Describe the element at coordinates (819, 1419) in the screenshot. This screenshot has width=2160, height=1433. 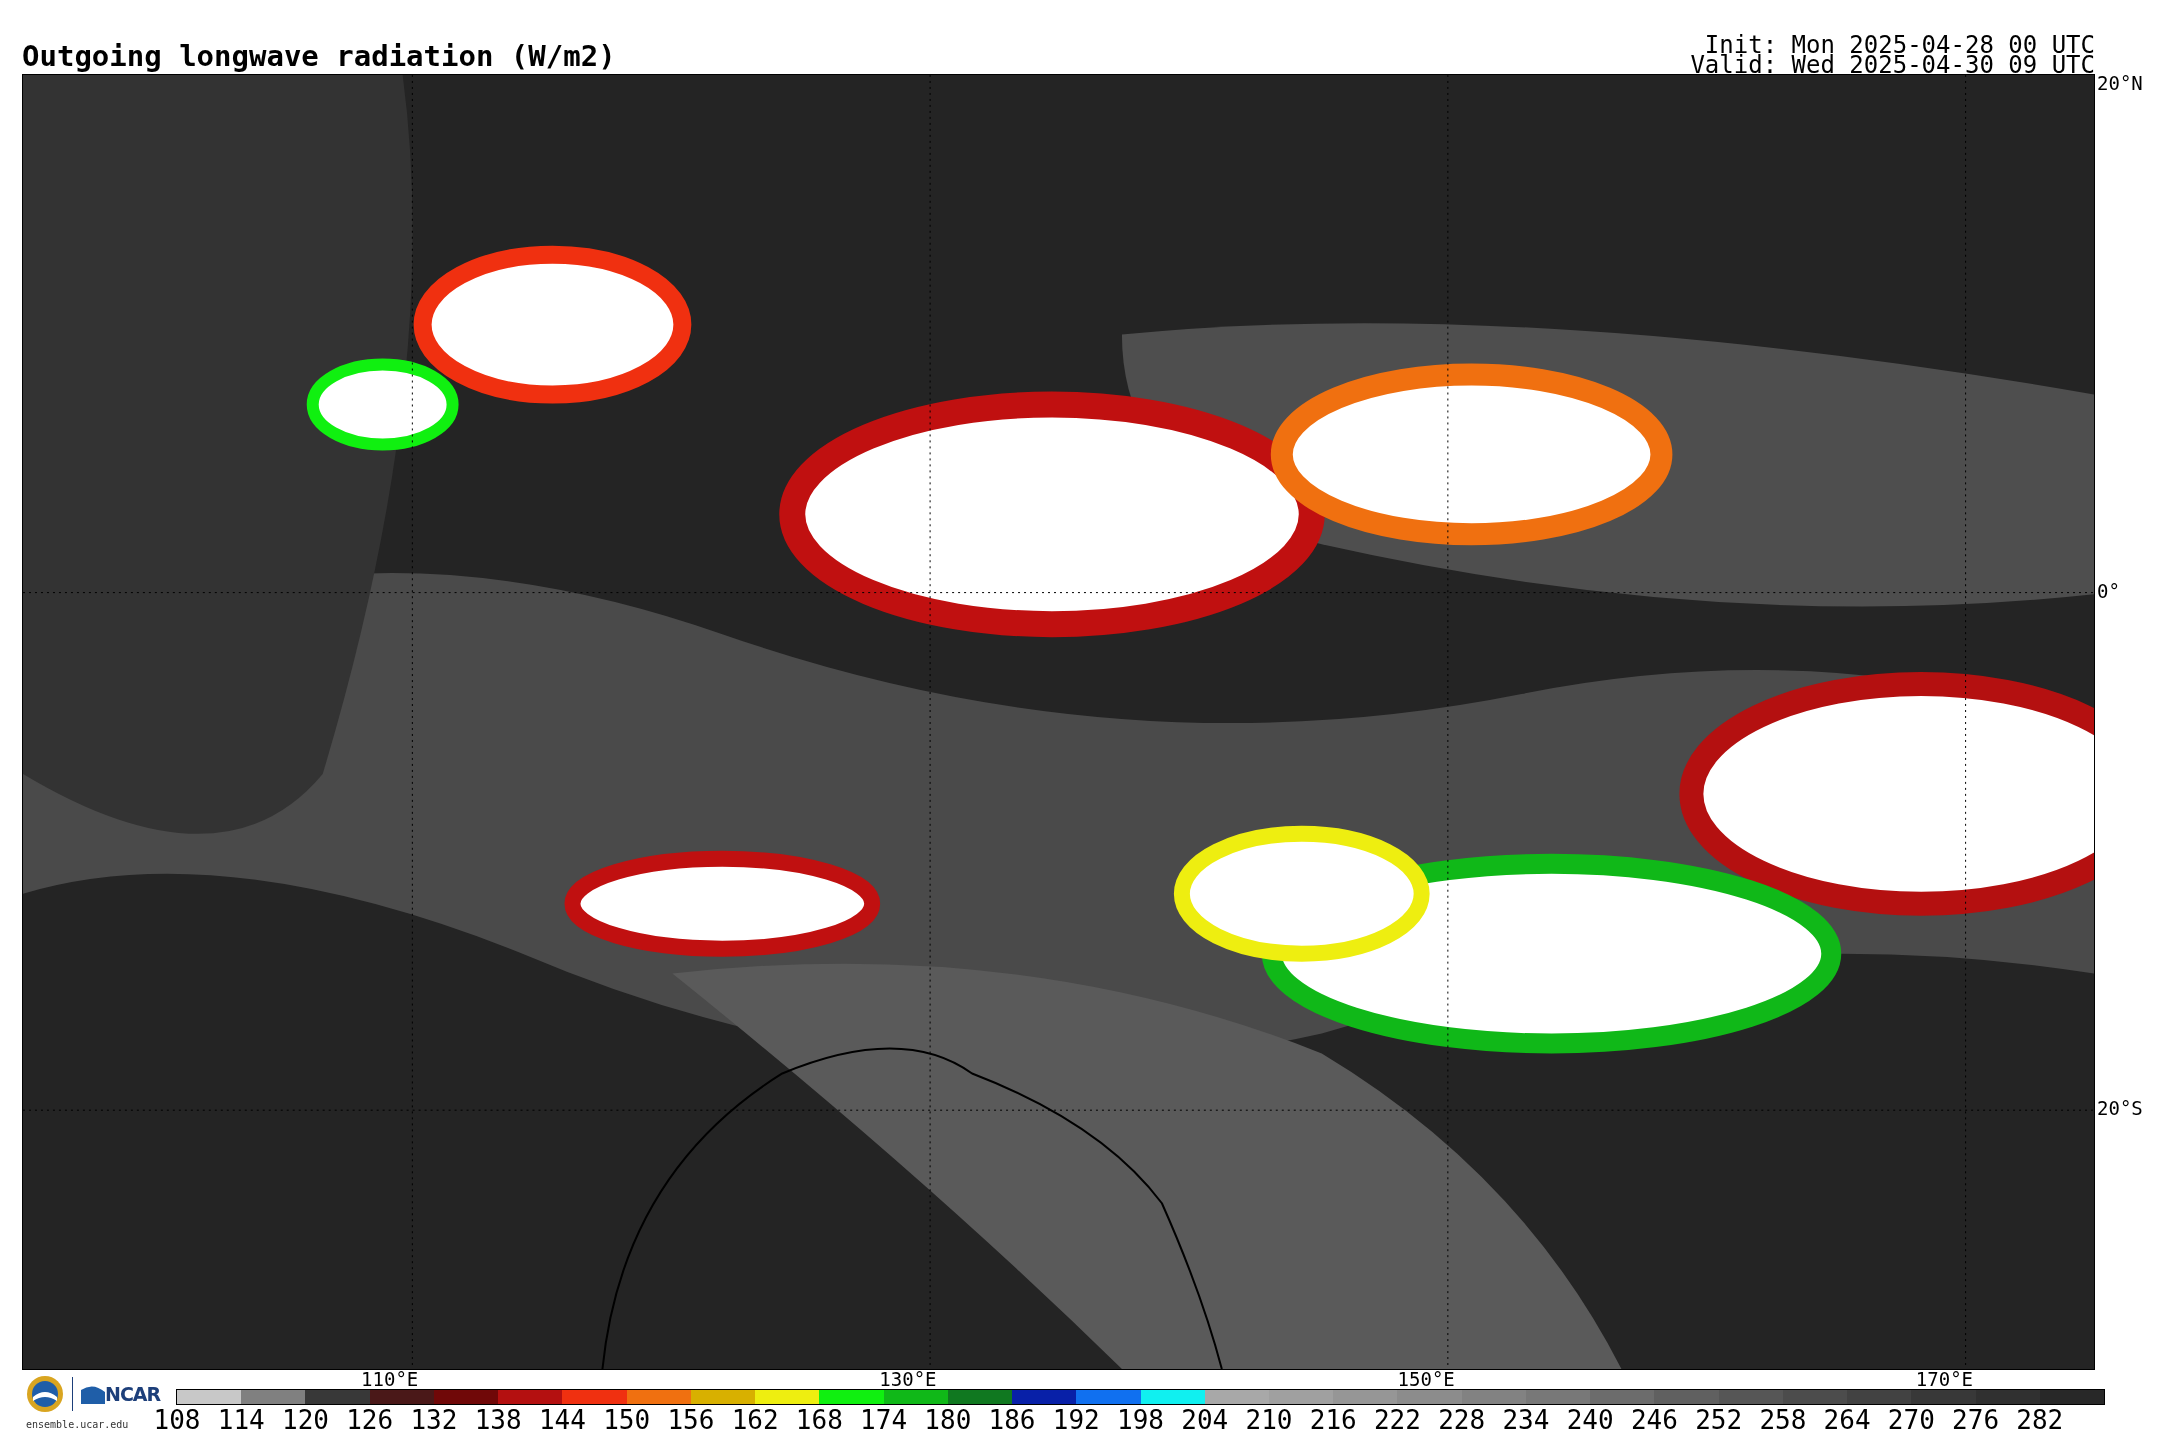
I see `scale-label: 168` at that location.